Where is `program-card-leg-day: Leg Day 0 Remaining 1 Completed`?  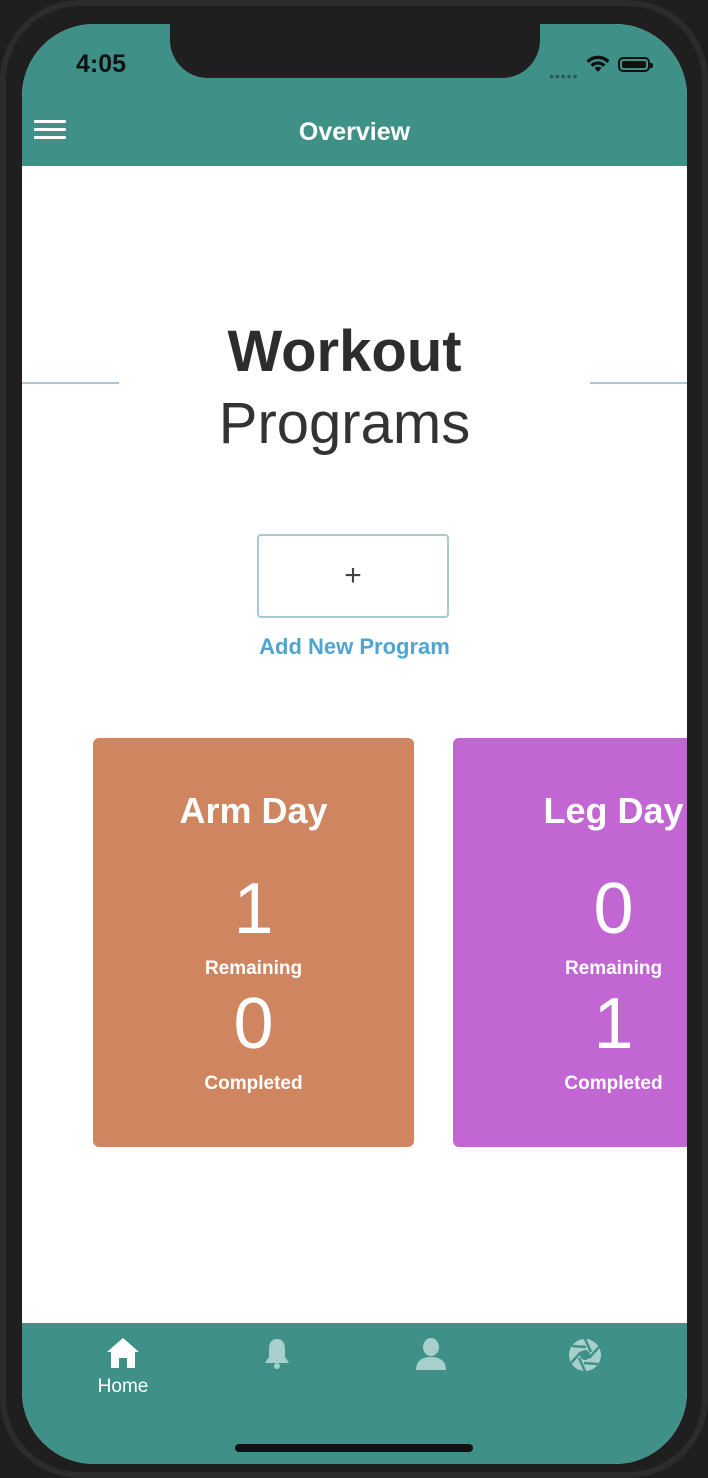
program-card-leg-day: Leg Day 0 Remaining 1 Completed is located at coordinates (570, 942).